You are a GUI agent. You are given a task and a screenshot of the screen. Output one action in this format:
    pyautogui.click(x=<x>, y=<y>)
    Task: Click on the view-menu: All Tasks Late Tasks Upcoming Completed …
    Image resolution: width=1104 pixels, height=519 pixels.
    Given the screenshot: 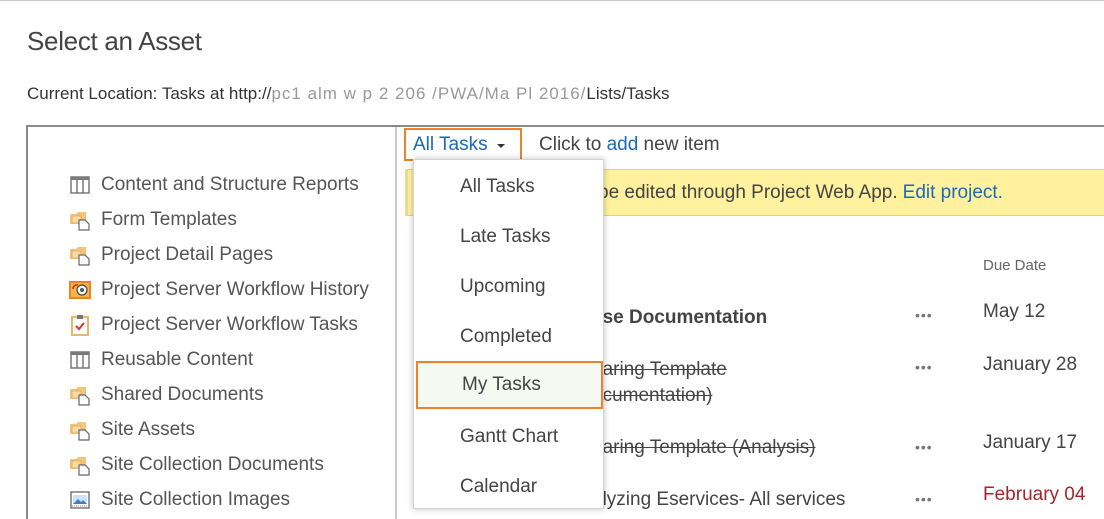 What is the action you would take?
    pyautogui.click(x=508, y=334)
    